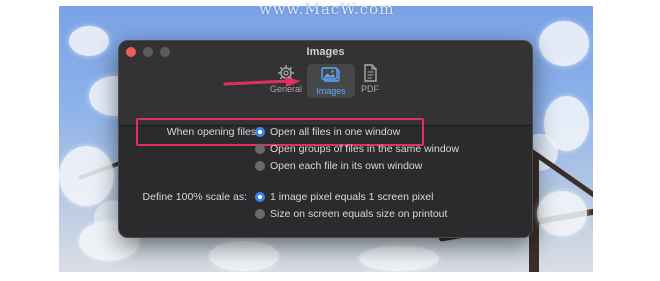 The height and width of the screenshot is (281, 660). Describe the element at coordinates (262, 82) in the screenshot. I see `annotation-arrow` at that location.